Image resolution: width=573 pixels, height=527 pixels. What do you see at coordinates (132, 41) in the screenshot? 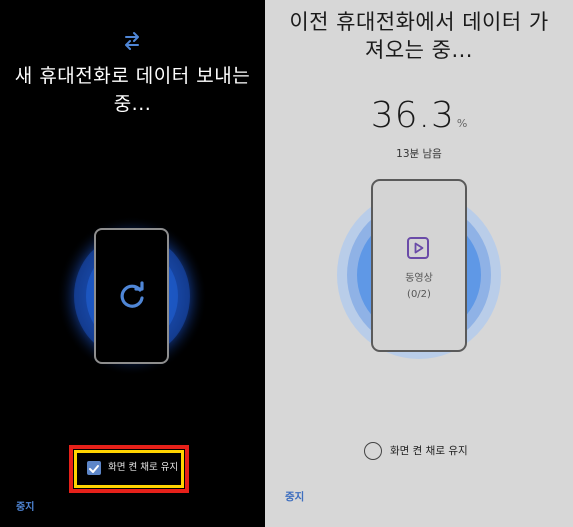
I see `swap-arrows-icon` at bounding box center [132, 41].